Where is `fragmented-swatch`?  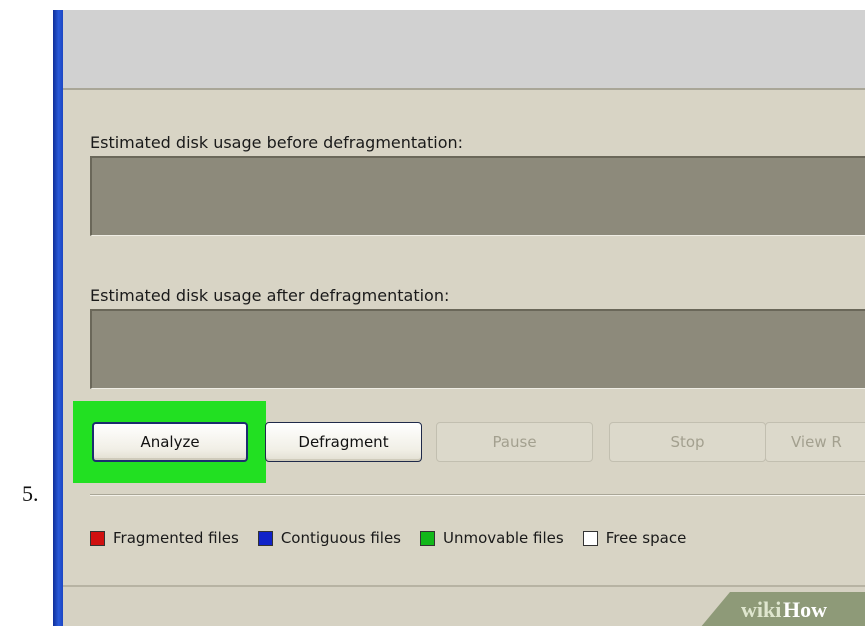 fragmented-swatch is located at coordinates (97, 538).